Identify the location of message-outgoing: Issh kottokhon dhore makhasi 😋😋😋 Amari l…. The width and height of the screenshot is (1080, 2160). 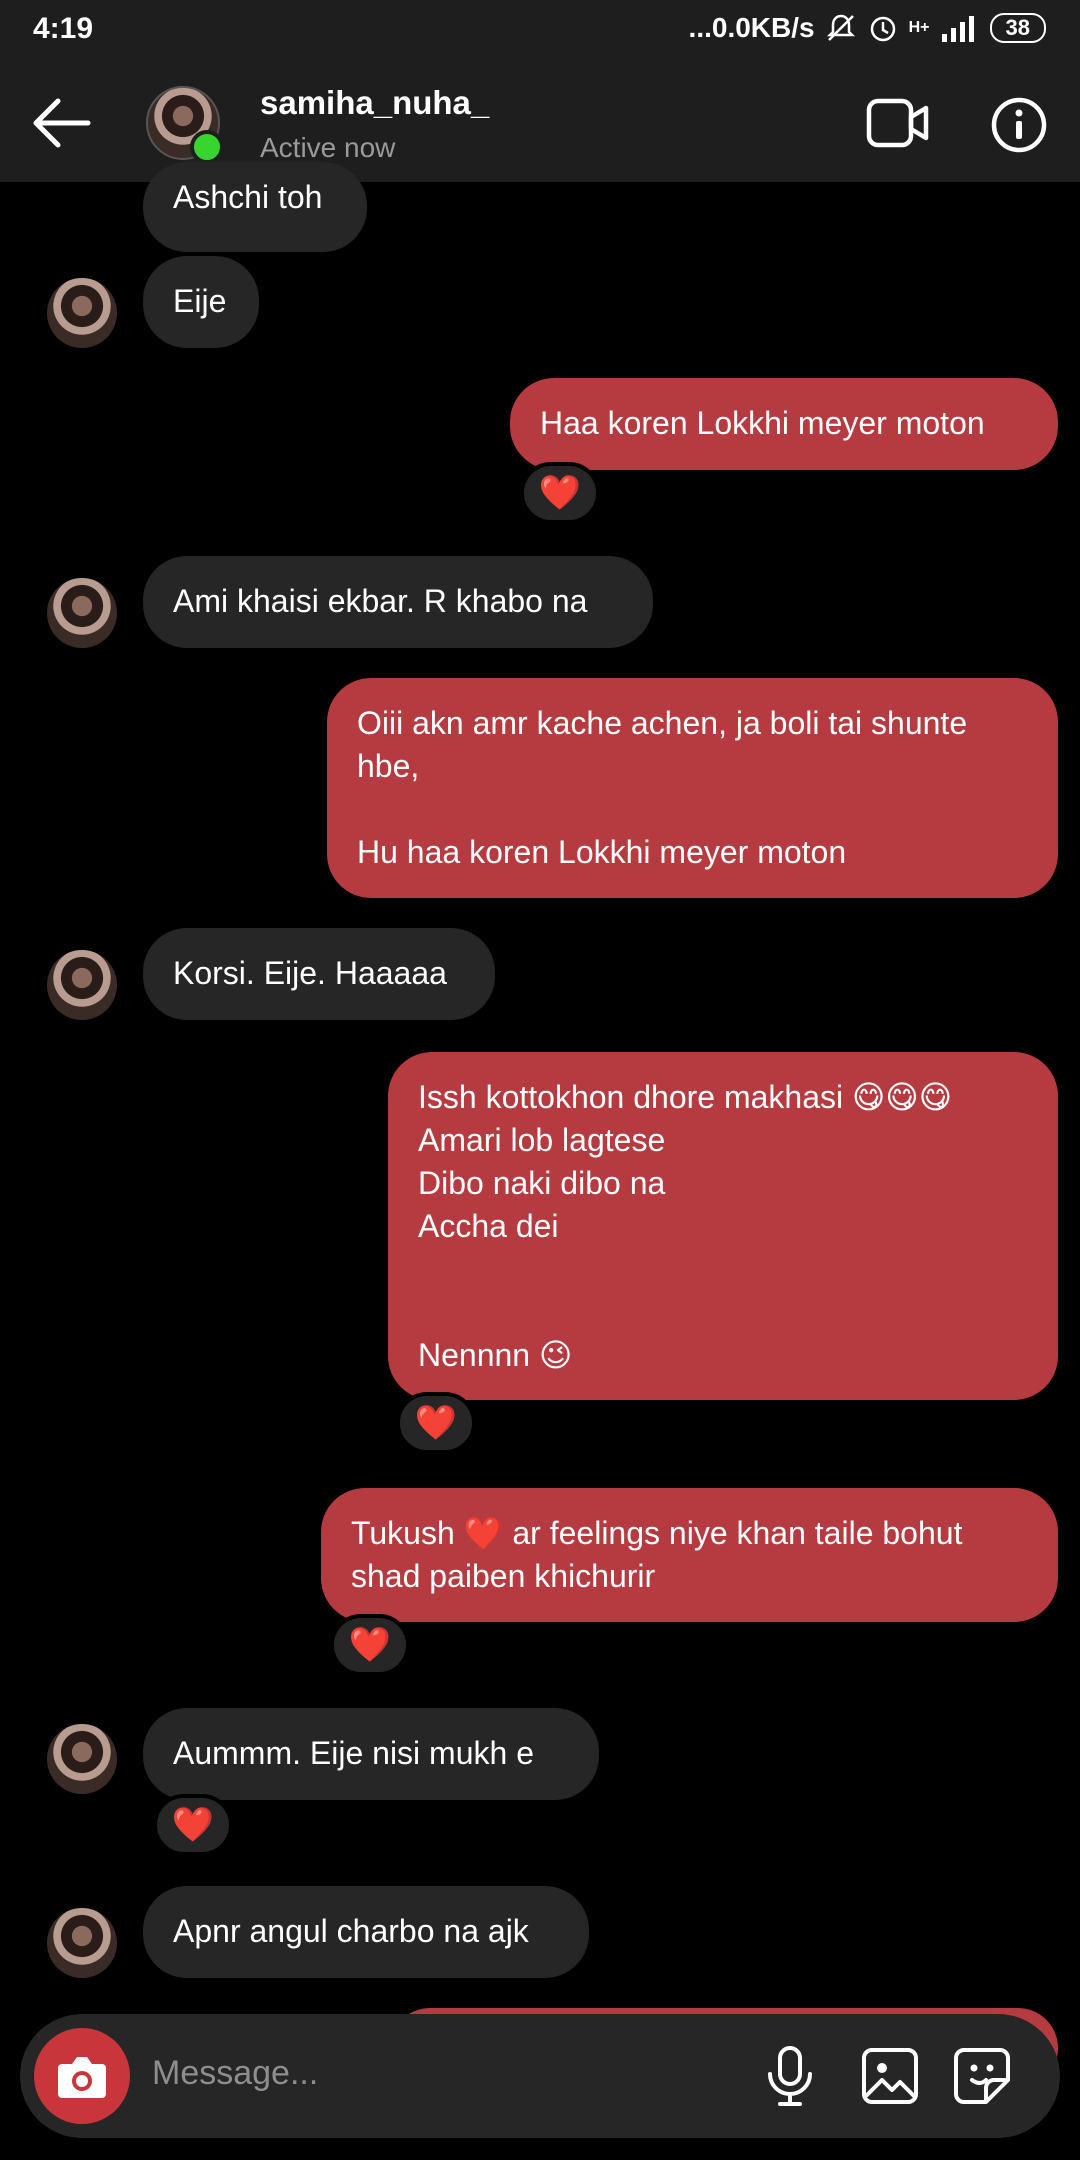
(723, 1226).